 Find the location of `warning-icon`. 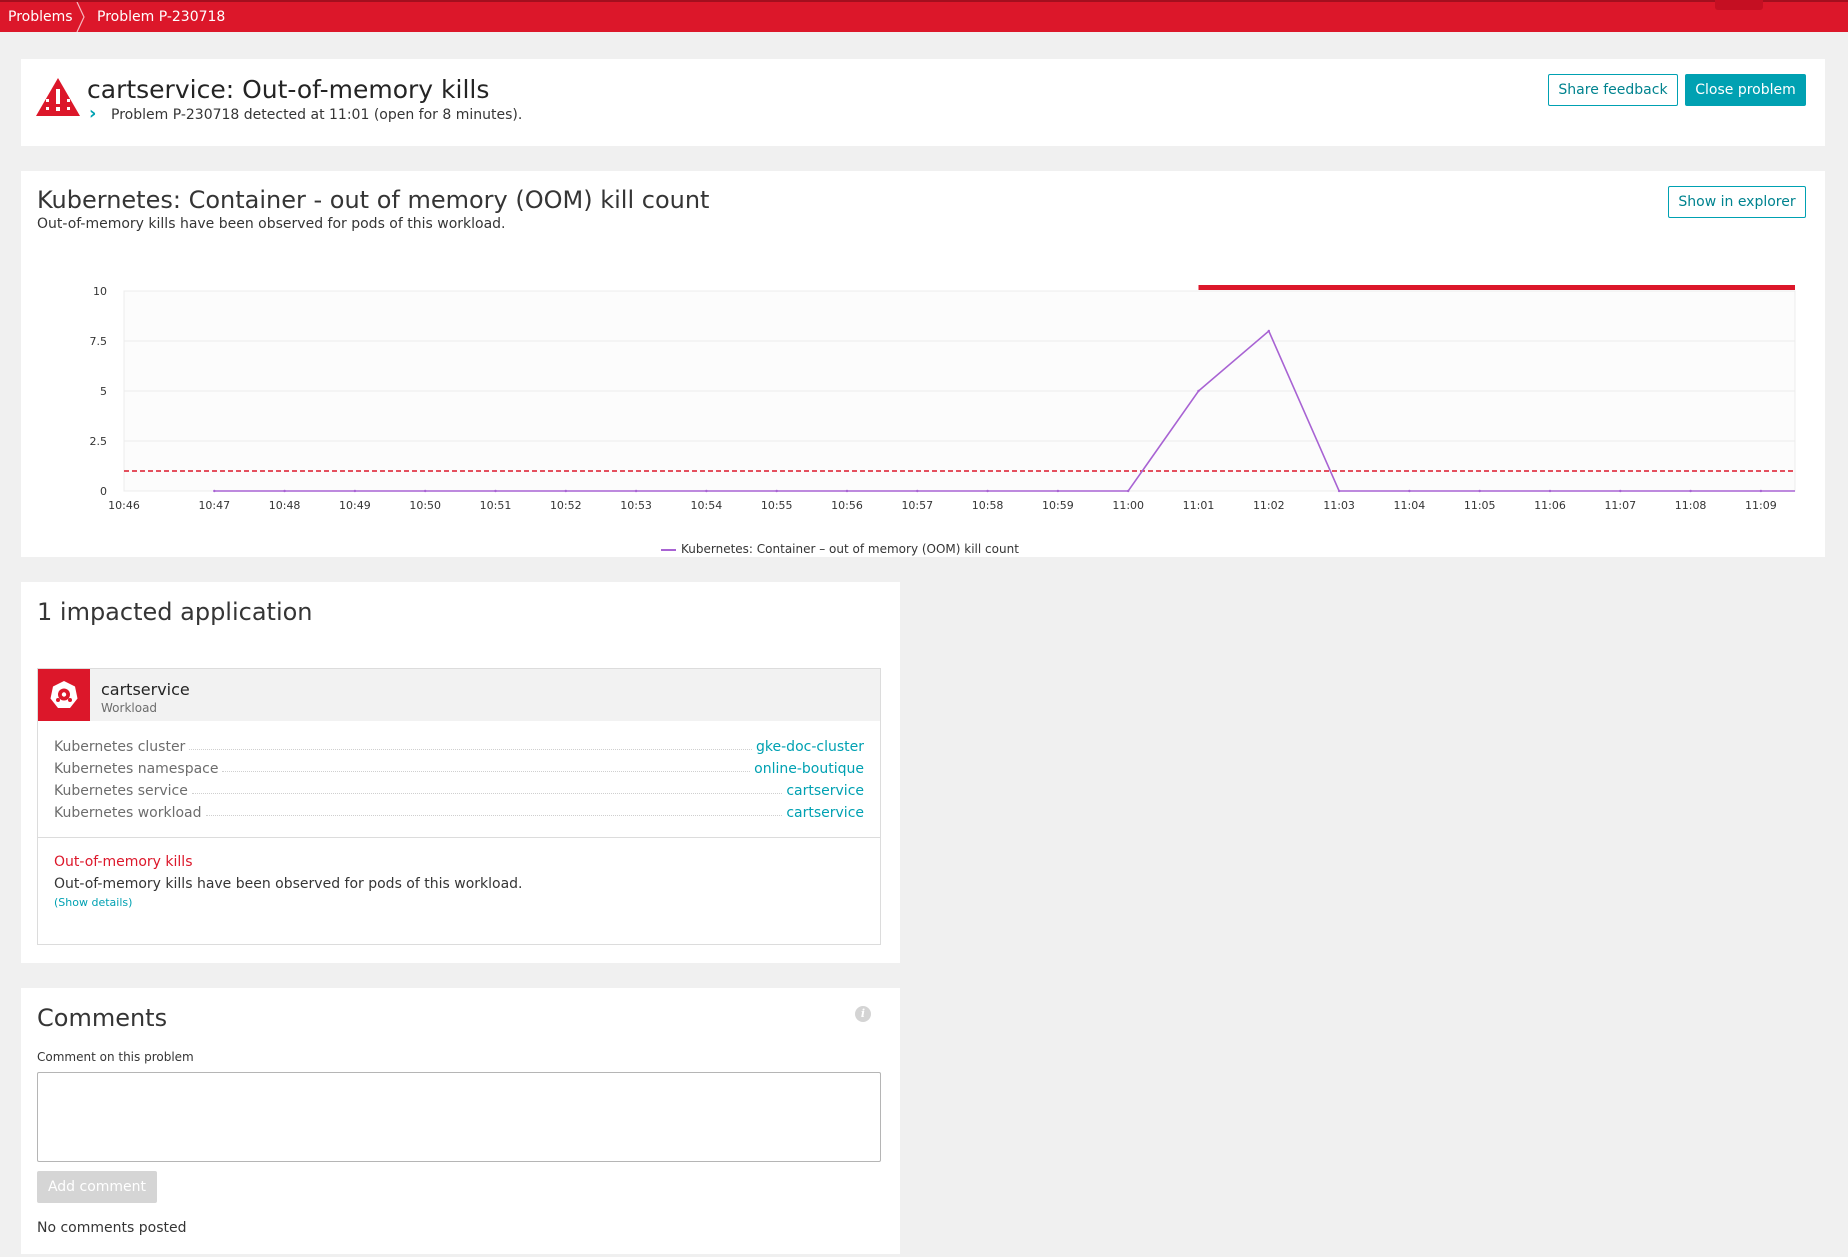

warning-icon is located at coordinates (58, 97).